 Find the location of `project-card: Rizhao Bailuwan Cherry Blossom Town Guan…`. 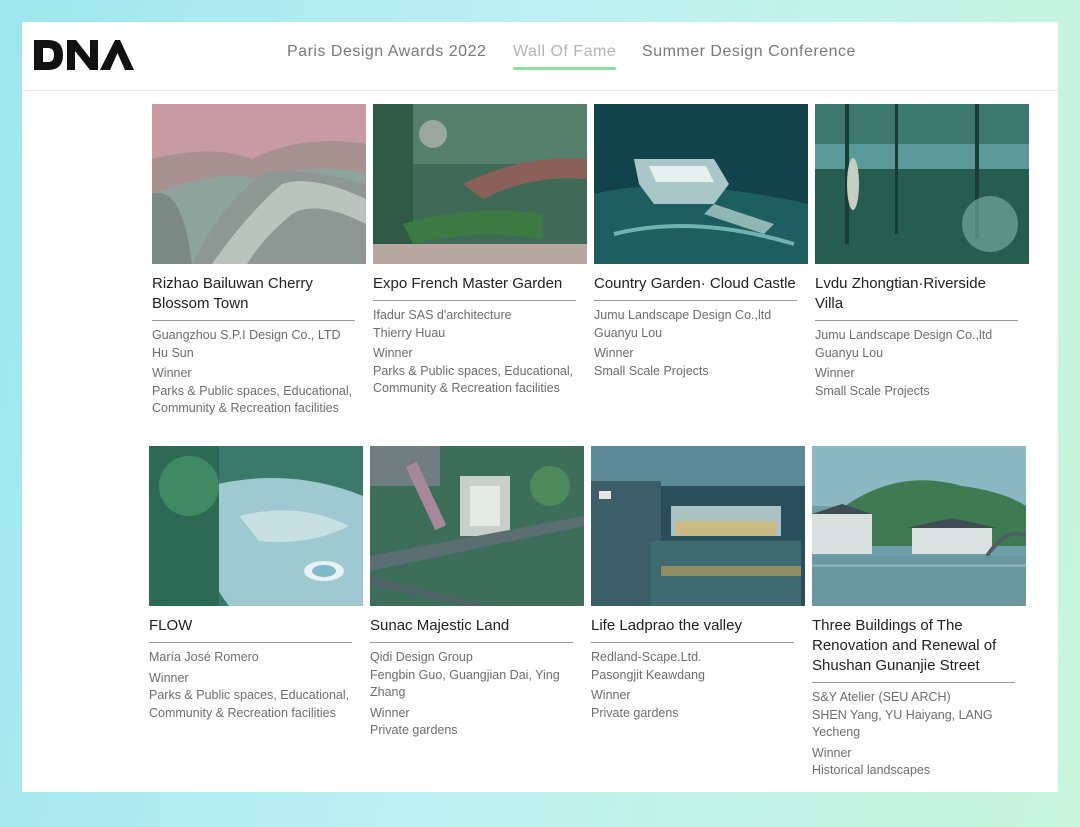

project-card: Rizhao Bailuwan Cherry Blossom Town Guan… is located at coordinates (259, 261).